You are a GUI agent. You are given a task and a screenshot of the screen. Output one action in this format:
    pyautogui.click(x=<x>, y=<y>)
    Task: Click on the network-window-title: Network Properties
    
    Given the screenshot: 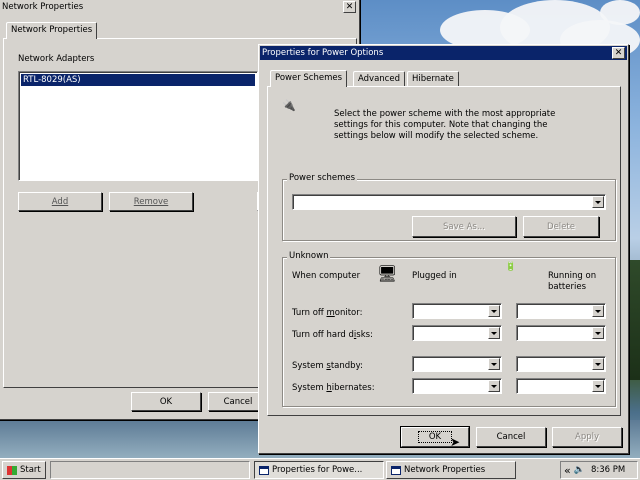 What is the action you would take?
    pyautogui.click(x=43, y=7)
    